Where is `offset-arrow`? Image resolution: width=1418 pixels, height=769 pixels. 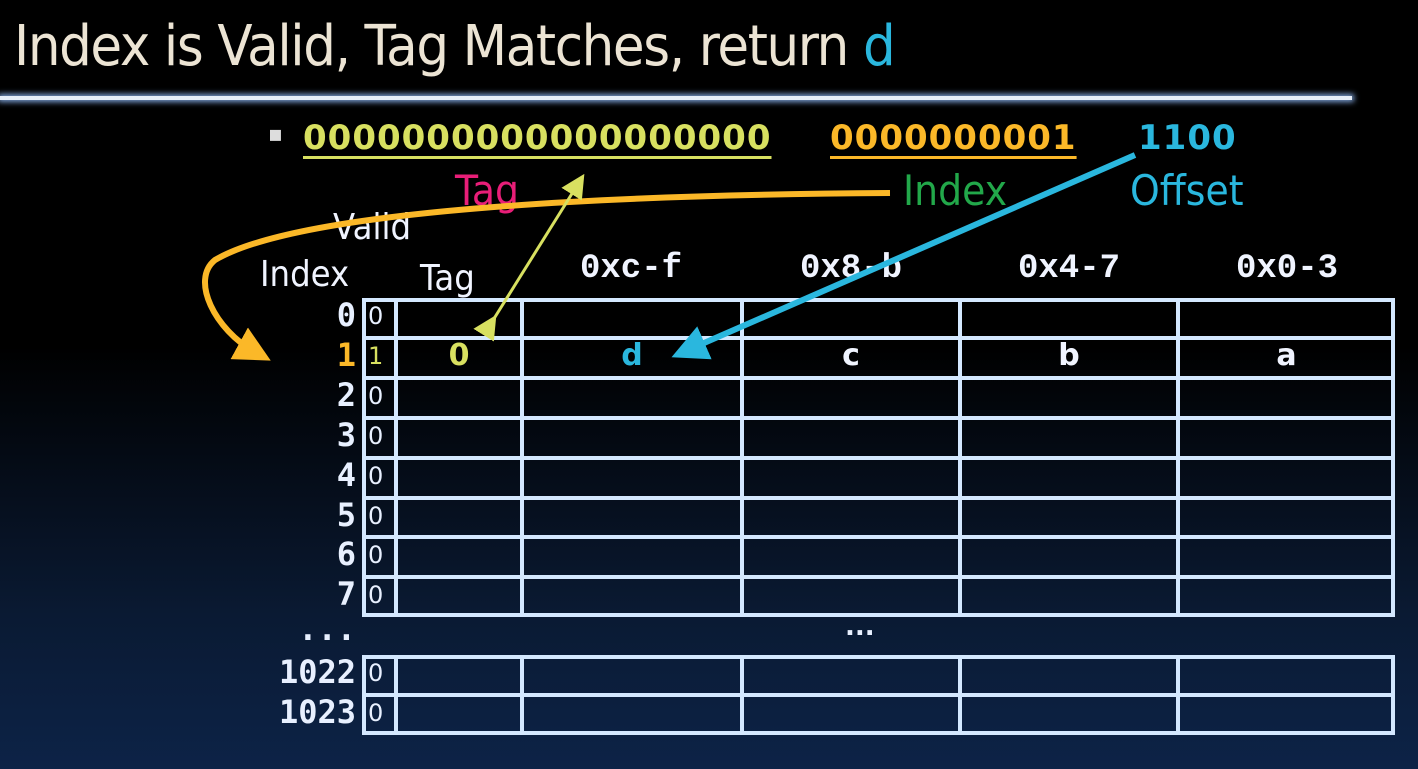
offset-arrow is located at coordinates (904, 256).